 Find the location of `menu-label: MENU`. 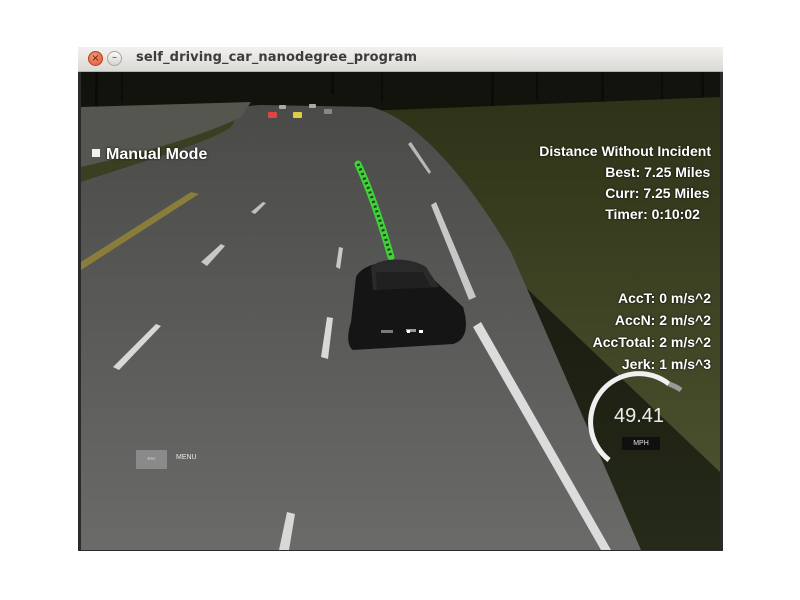

menu-label: MENU is located at coordinates (186, 457).